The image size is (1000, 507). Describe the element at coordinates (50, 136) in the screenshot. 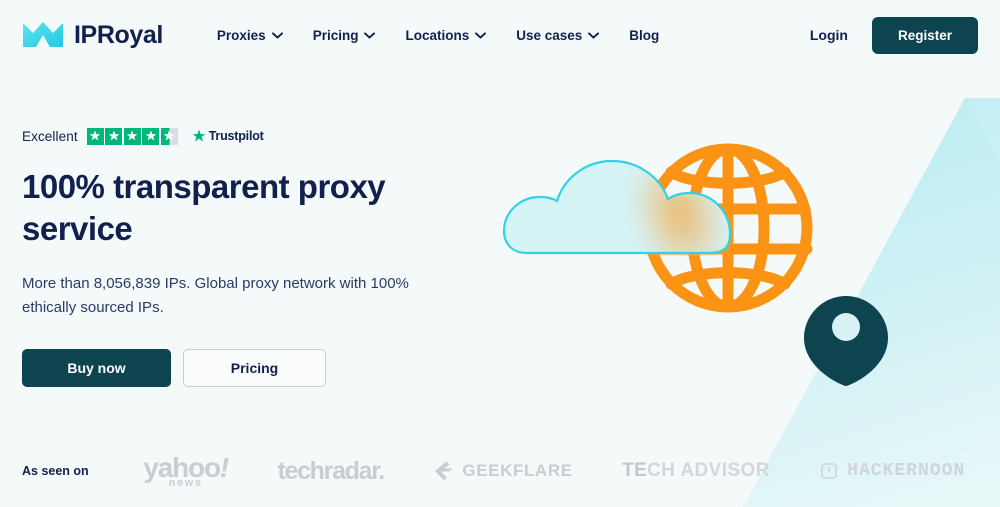

I see `trustpilot-rating-word: Excellent` at that location.